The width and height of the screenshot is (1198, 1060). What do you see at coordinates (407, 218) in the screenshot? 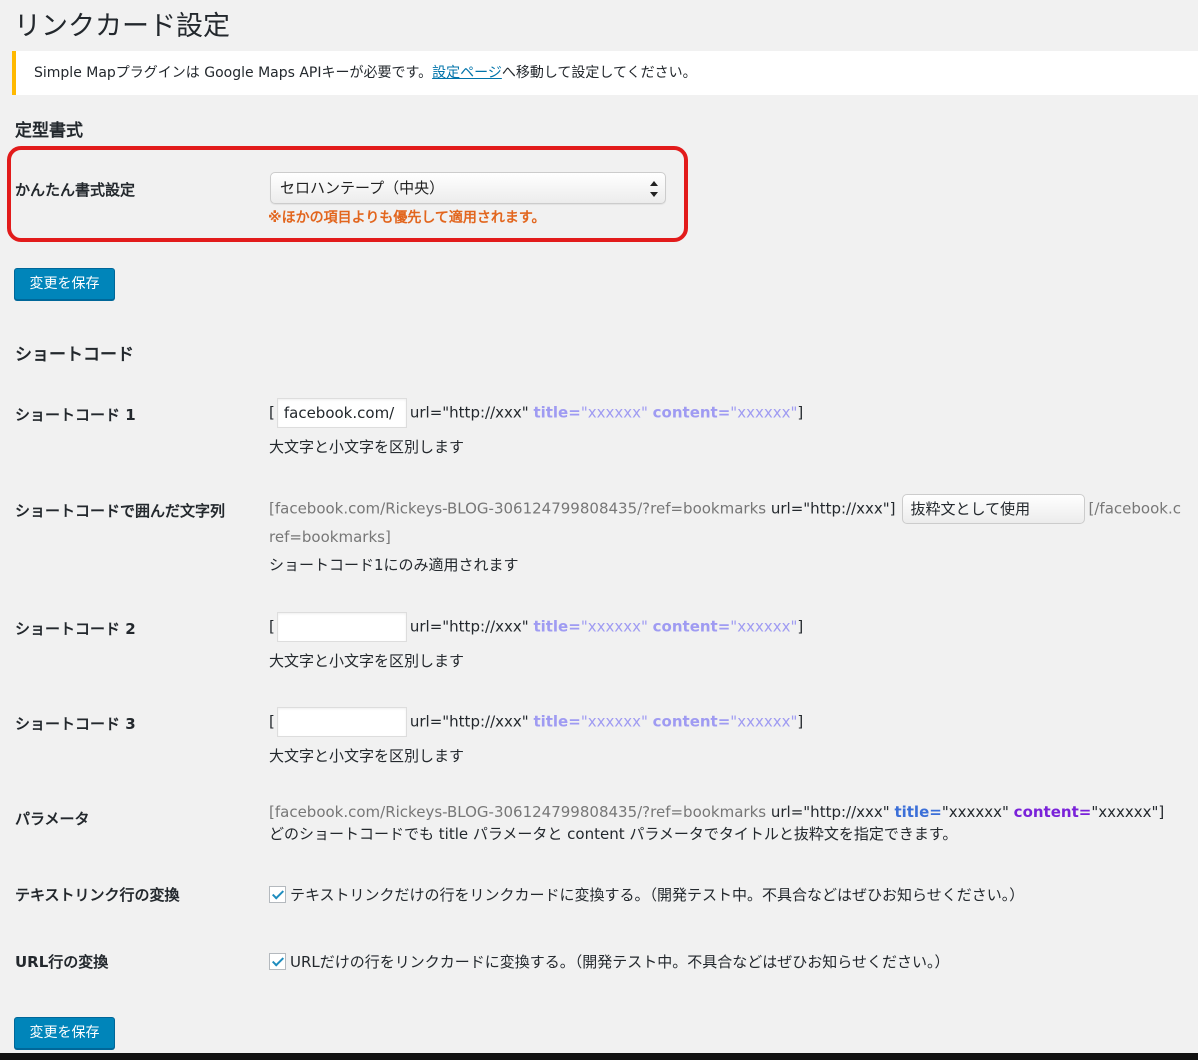
I see `priority-warning: ※ほかの項目よりも優先して適用されます。` at bounding box center [407, 218].